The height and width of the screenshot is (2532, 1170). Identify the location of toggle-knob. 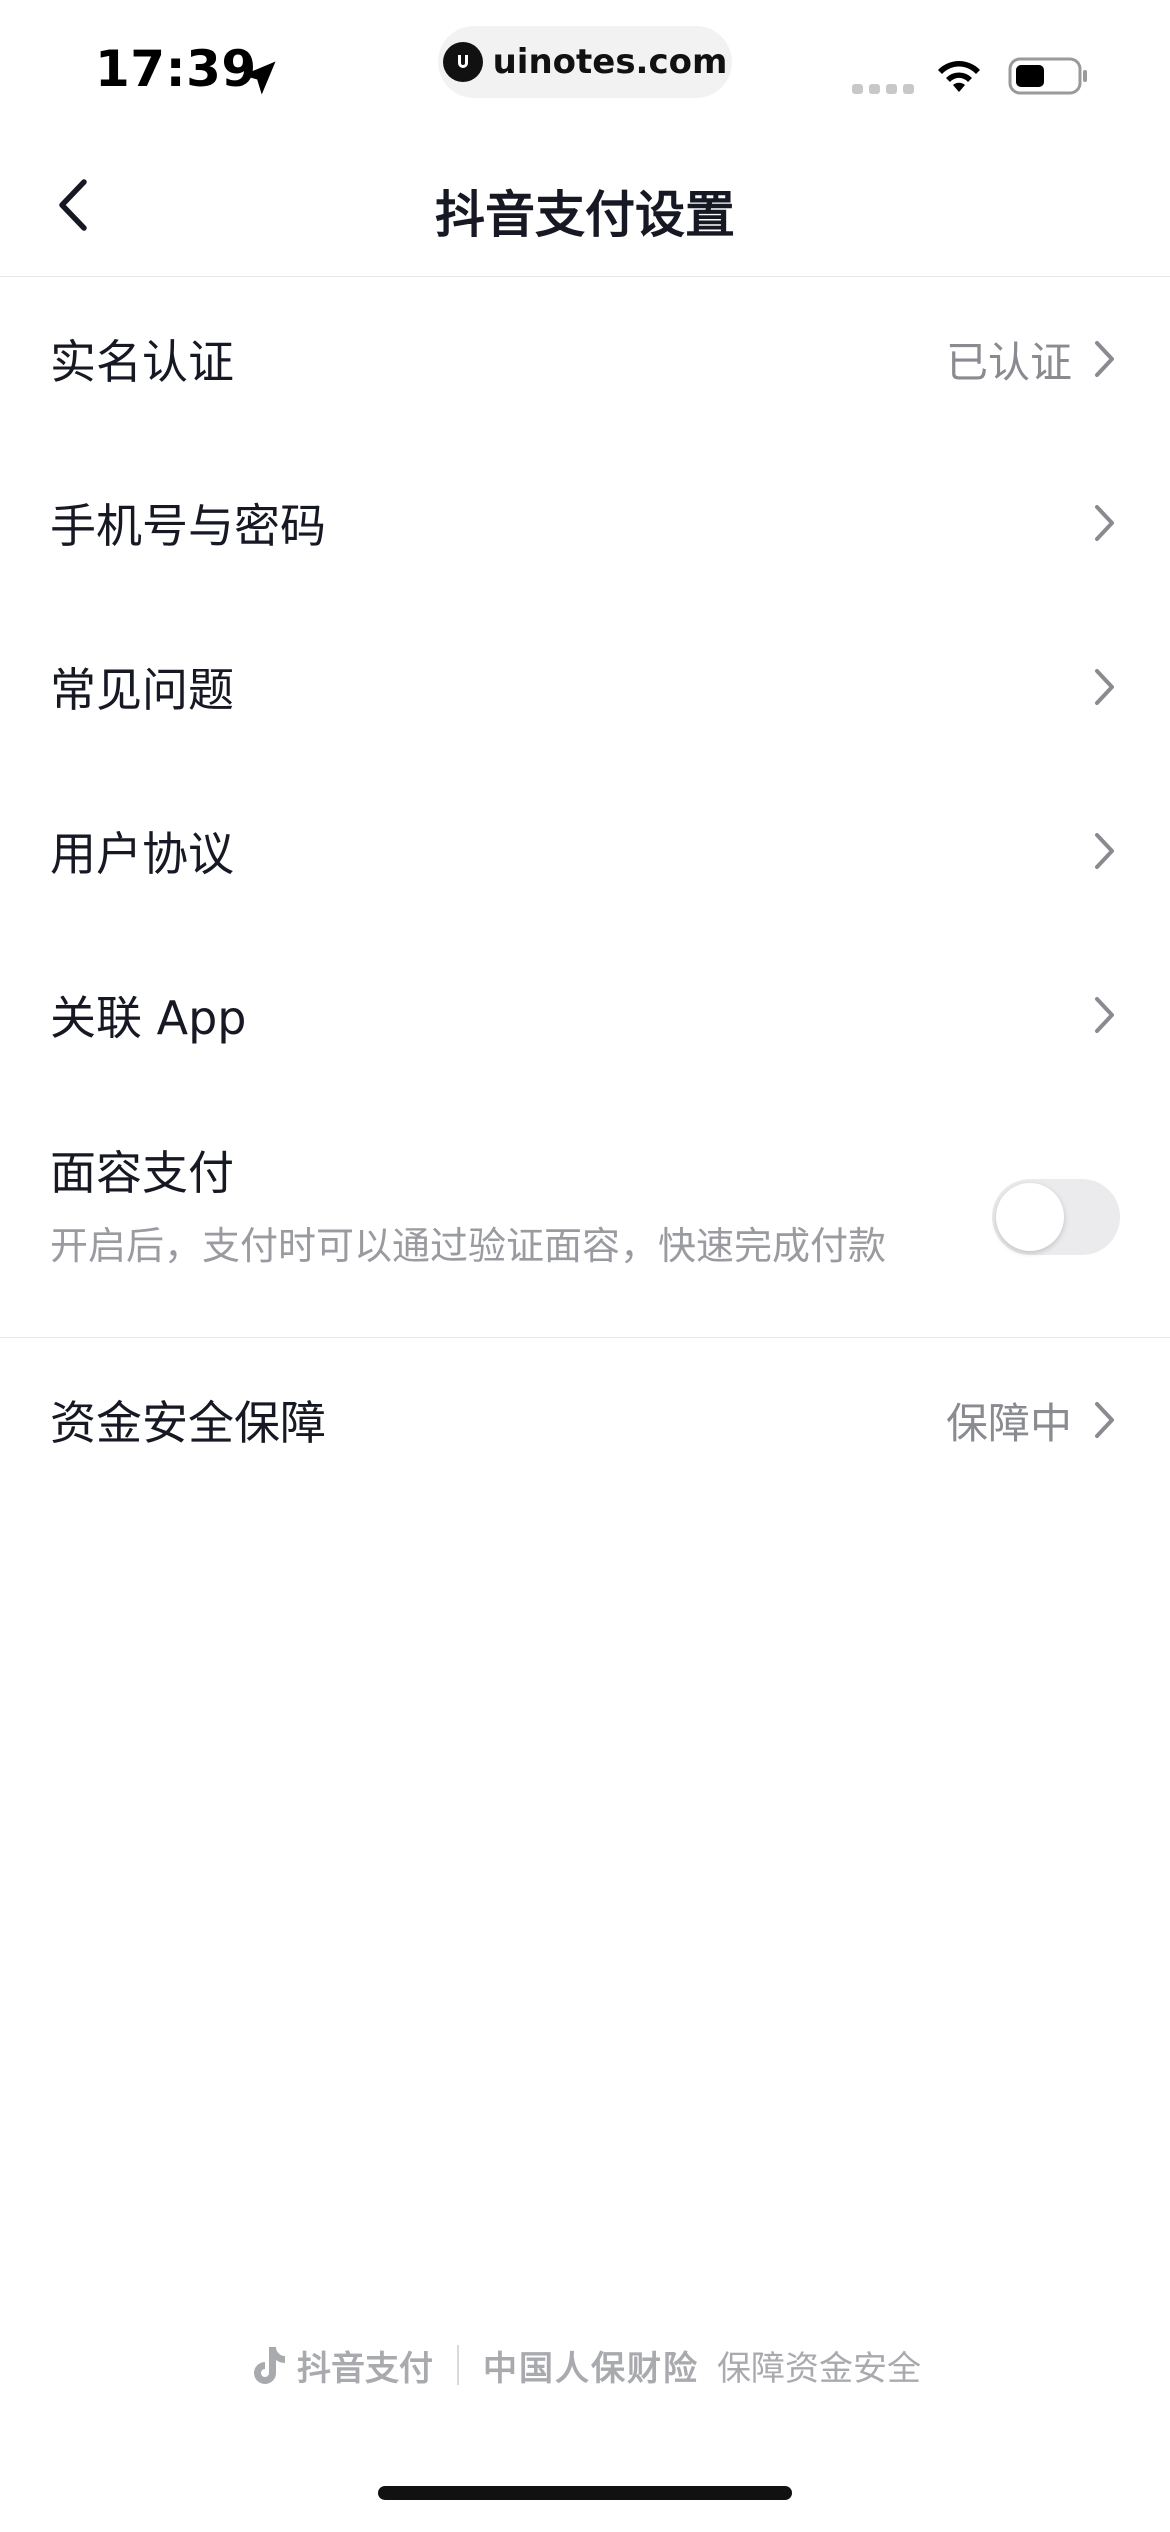
(1030, 1217).